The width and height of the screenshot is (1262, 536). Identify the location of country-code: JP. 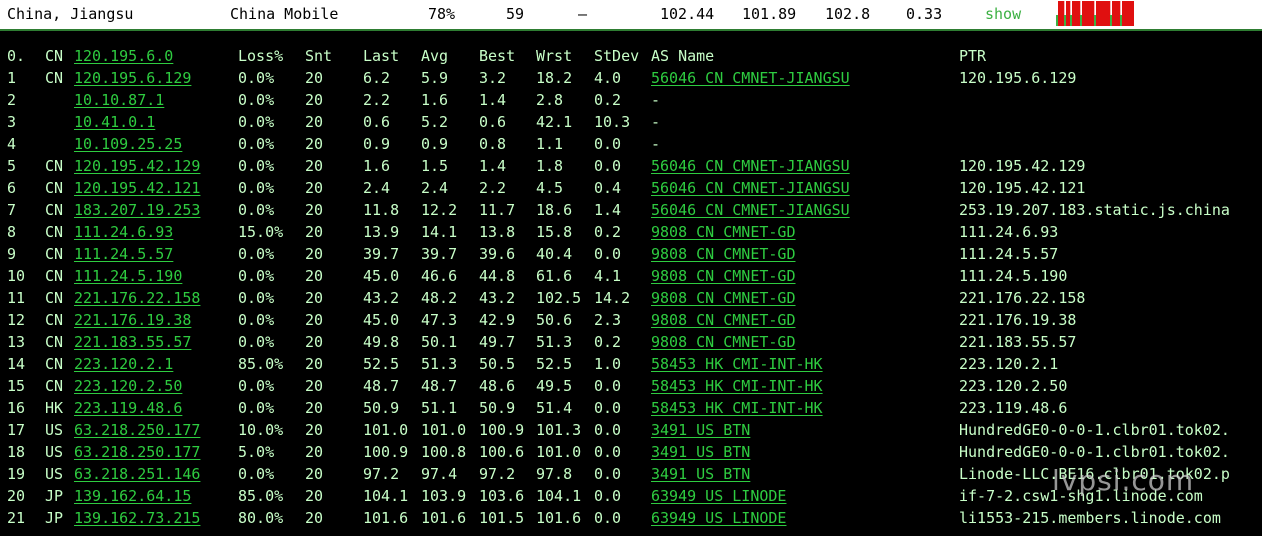
(54, 496).